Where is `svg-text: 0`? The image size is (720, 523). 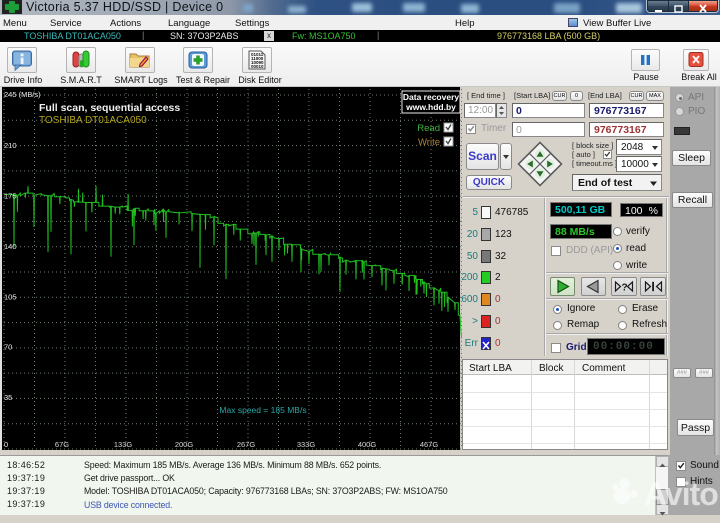
svg-text: 0 is located at coordinates (6, 444).